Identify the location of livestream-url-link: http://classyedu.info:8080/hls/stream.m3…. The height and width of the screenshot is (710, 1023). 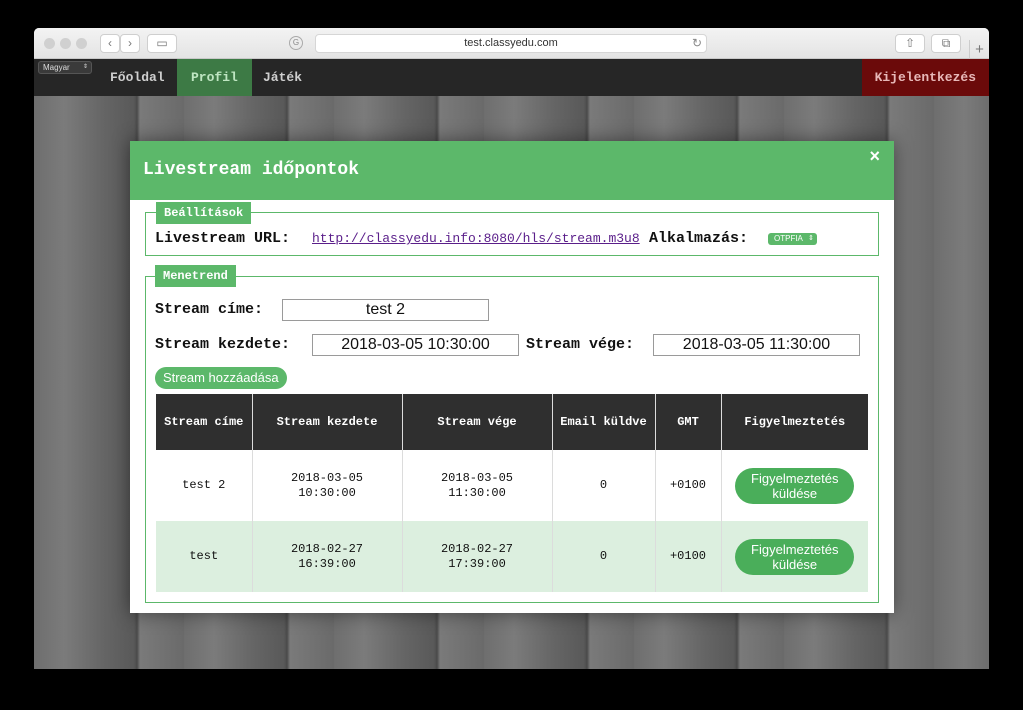
(476, 238).